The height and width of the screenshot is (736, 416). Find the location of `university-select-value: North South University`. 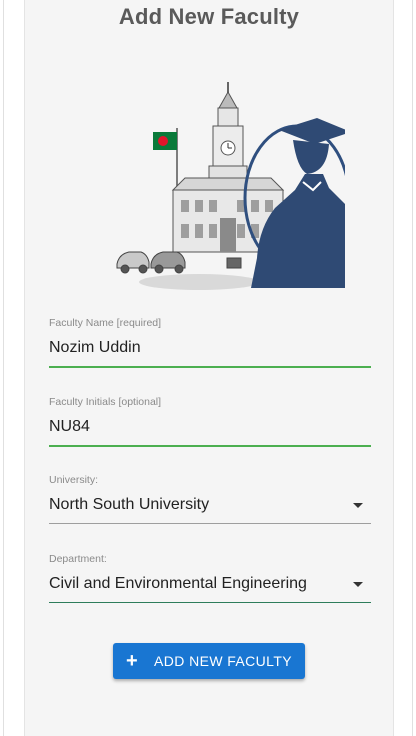

university-select-value: North South University is located at coordinates (210, 505).